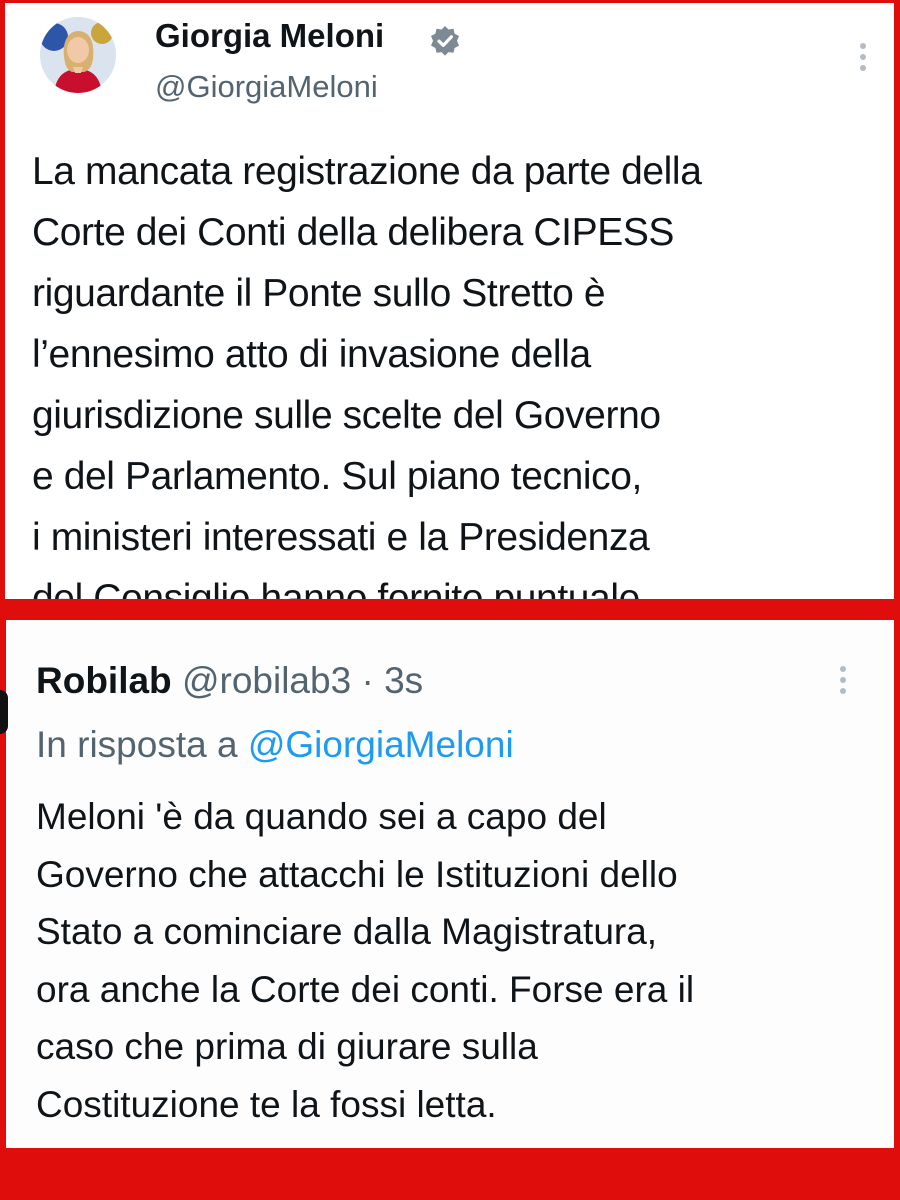 The image size is (900, 1200). I want to click on reply-text-line: Stato a cominciare dalla Magistratura,, so click(347, 931).